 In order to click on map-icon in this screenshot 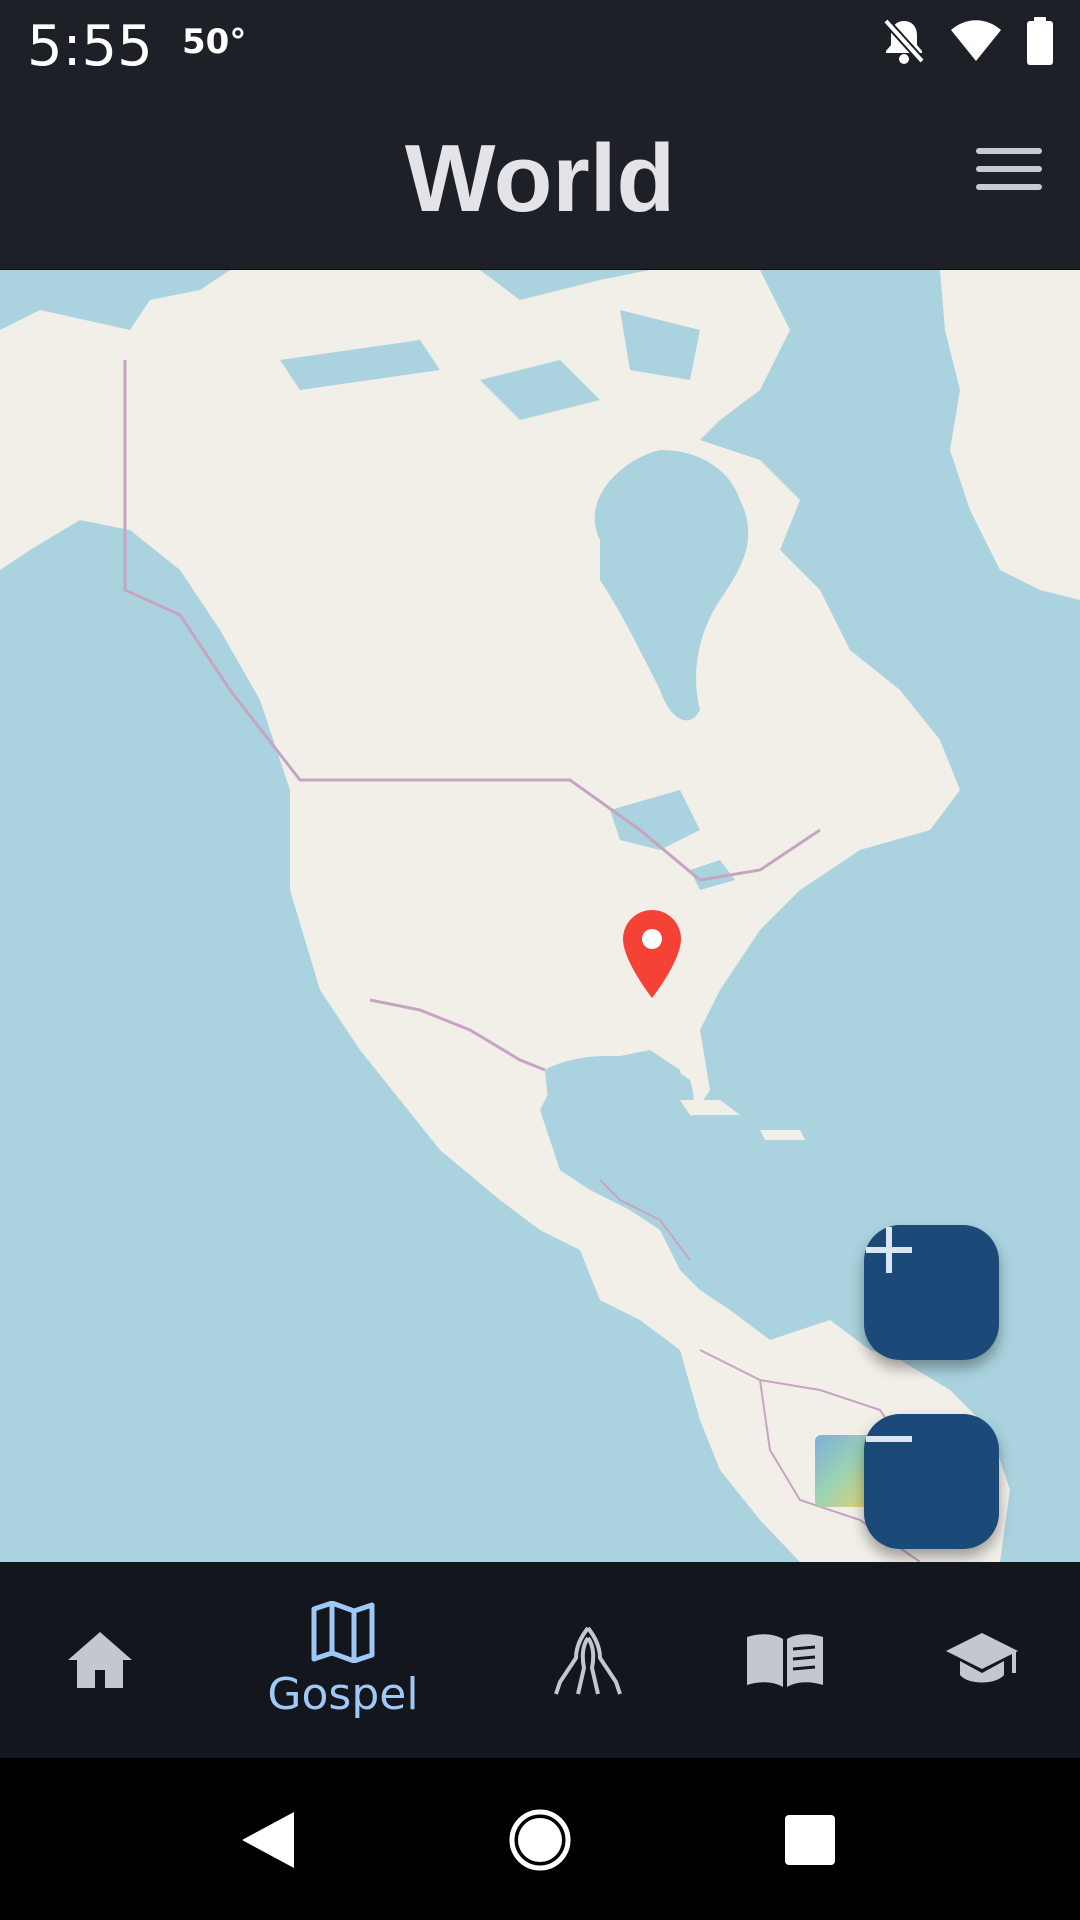, I will do `click(343, 1631)`.